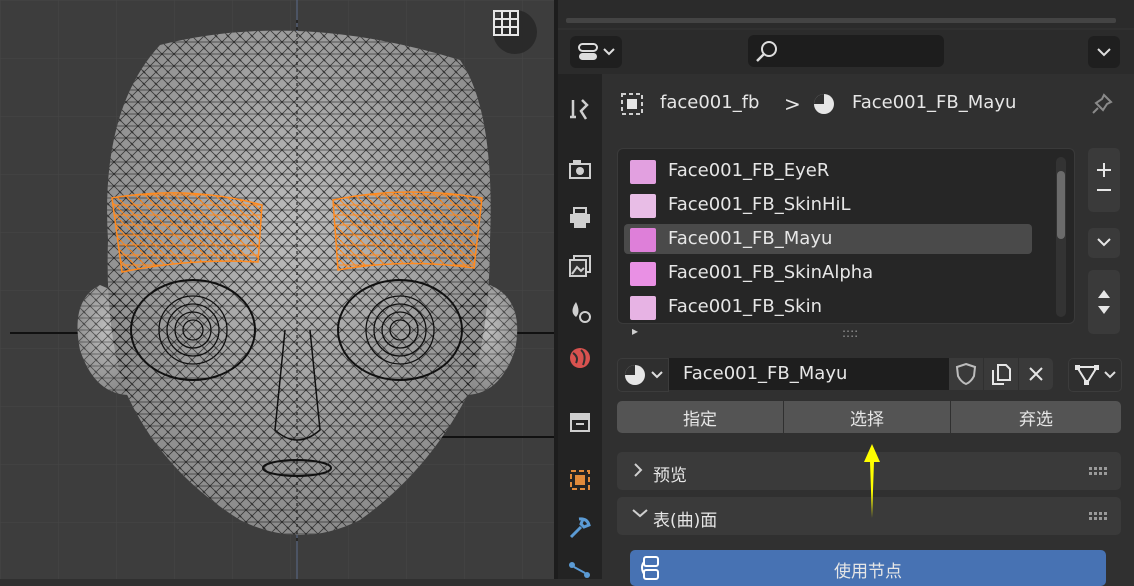 This screenshot has width=1134, height=586. I want to click on list-item: Face001_FB_EyeR, so click(828, 171).